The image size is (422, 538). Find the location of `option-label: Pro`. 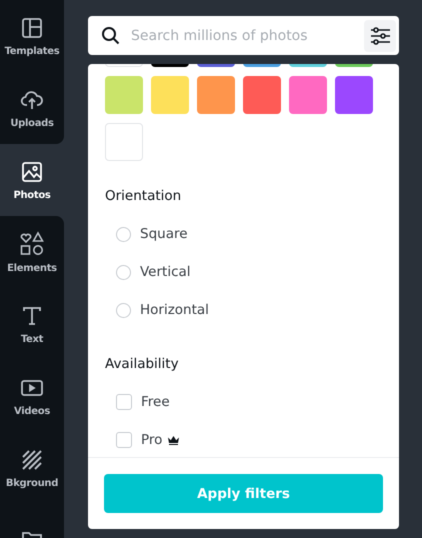

option-label: Pro is located at coordinates (151, 440).